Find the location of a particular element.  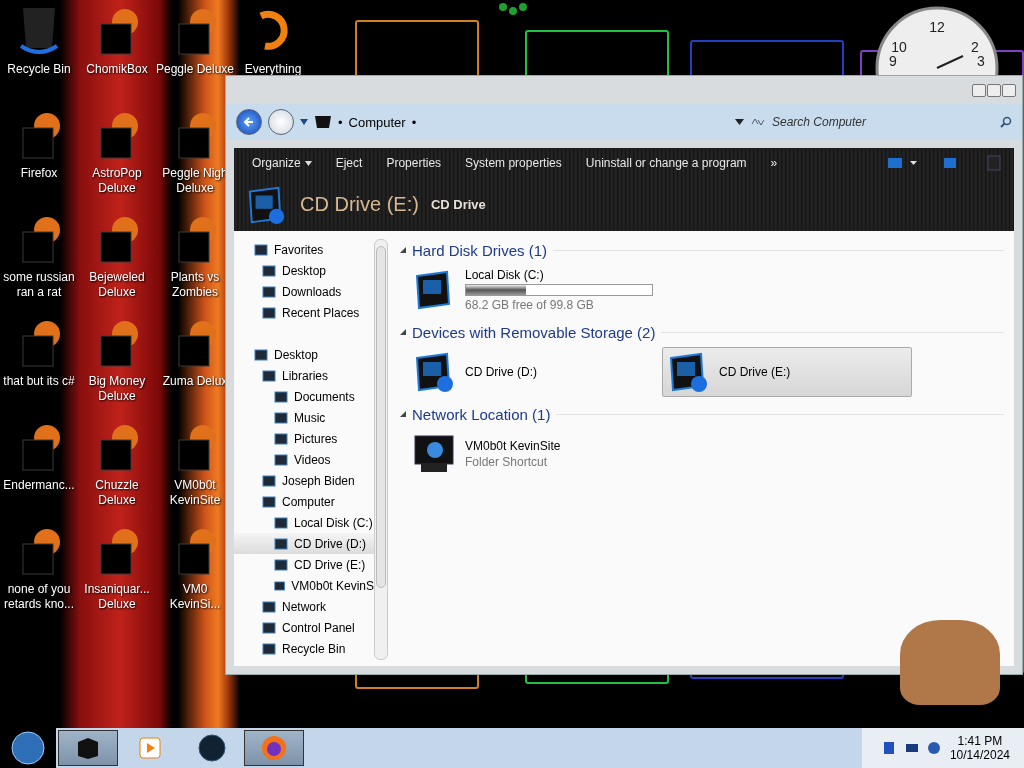

box-icon is located at coordinates (88, 748).